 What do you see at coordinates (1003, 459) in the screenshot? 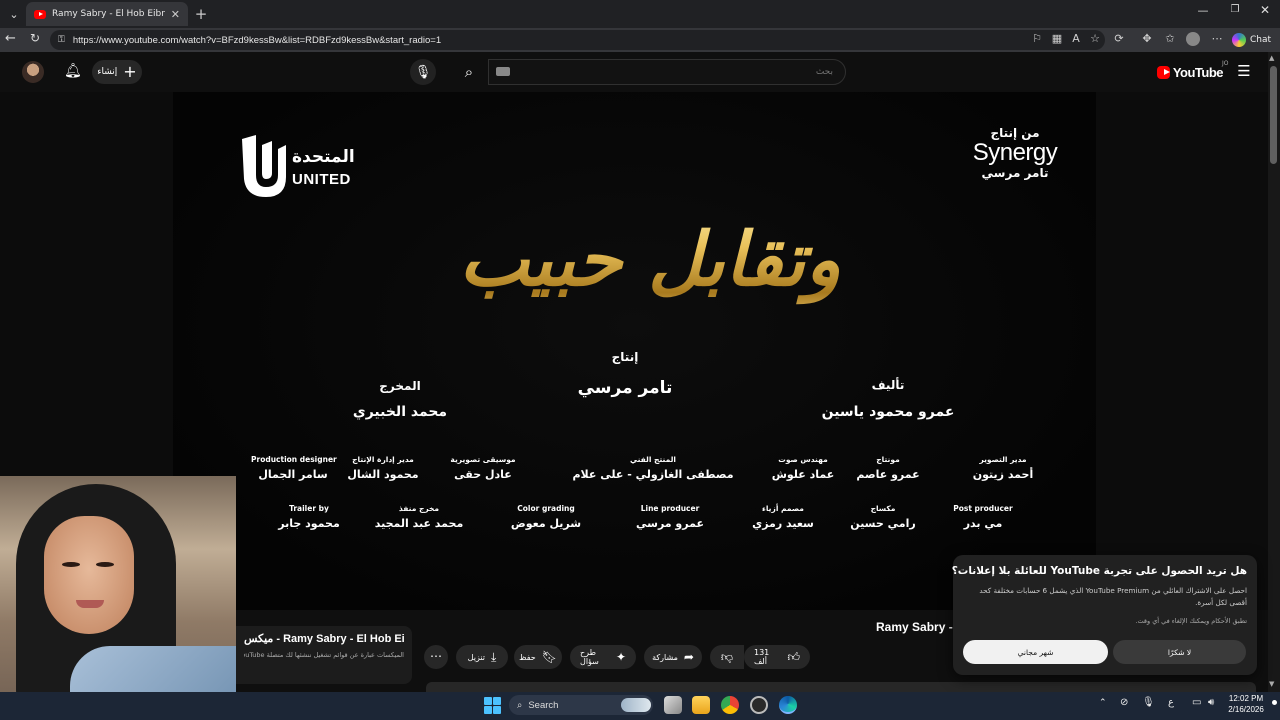
I see `credit-role: مدير التصوير` at bounding box center [1003, 459].